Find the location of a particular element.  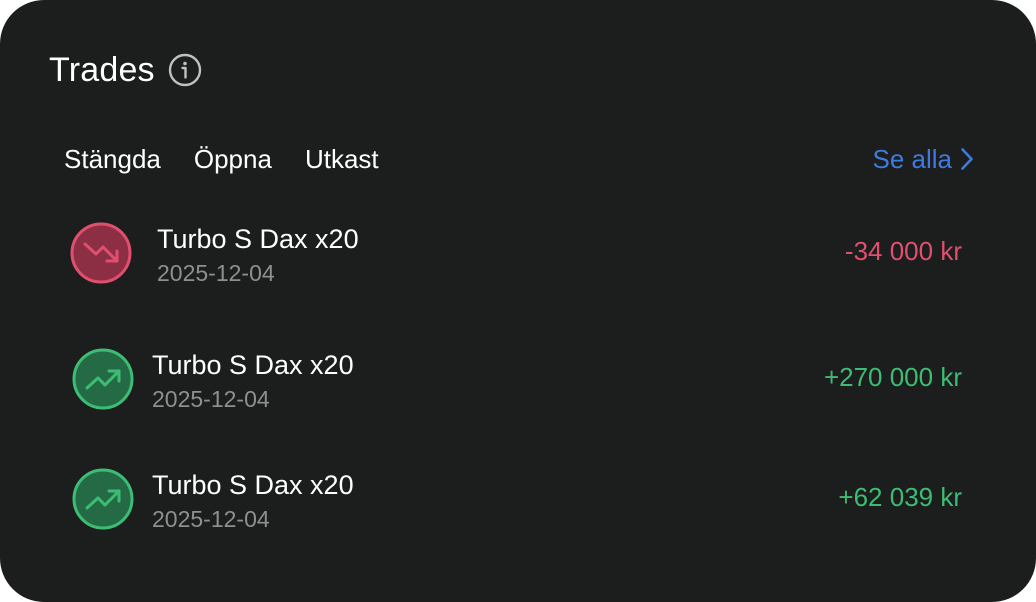

see-all-label: Se alla is located at coordinates (912, 158).